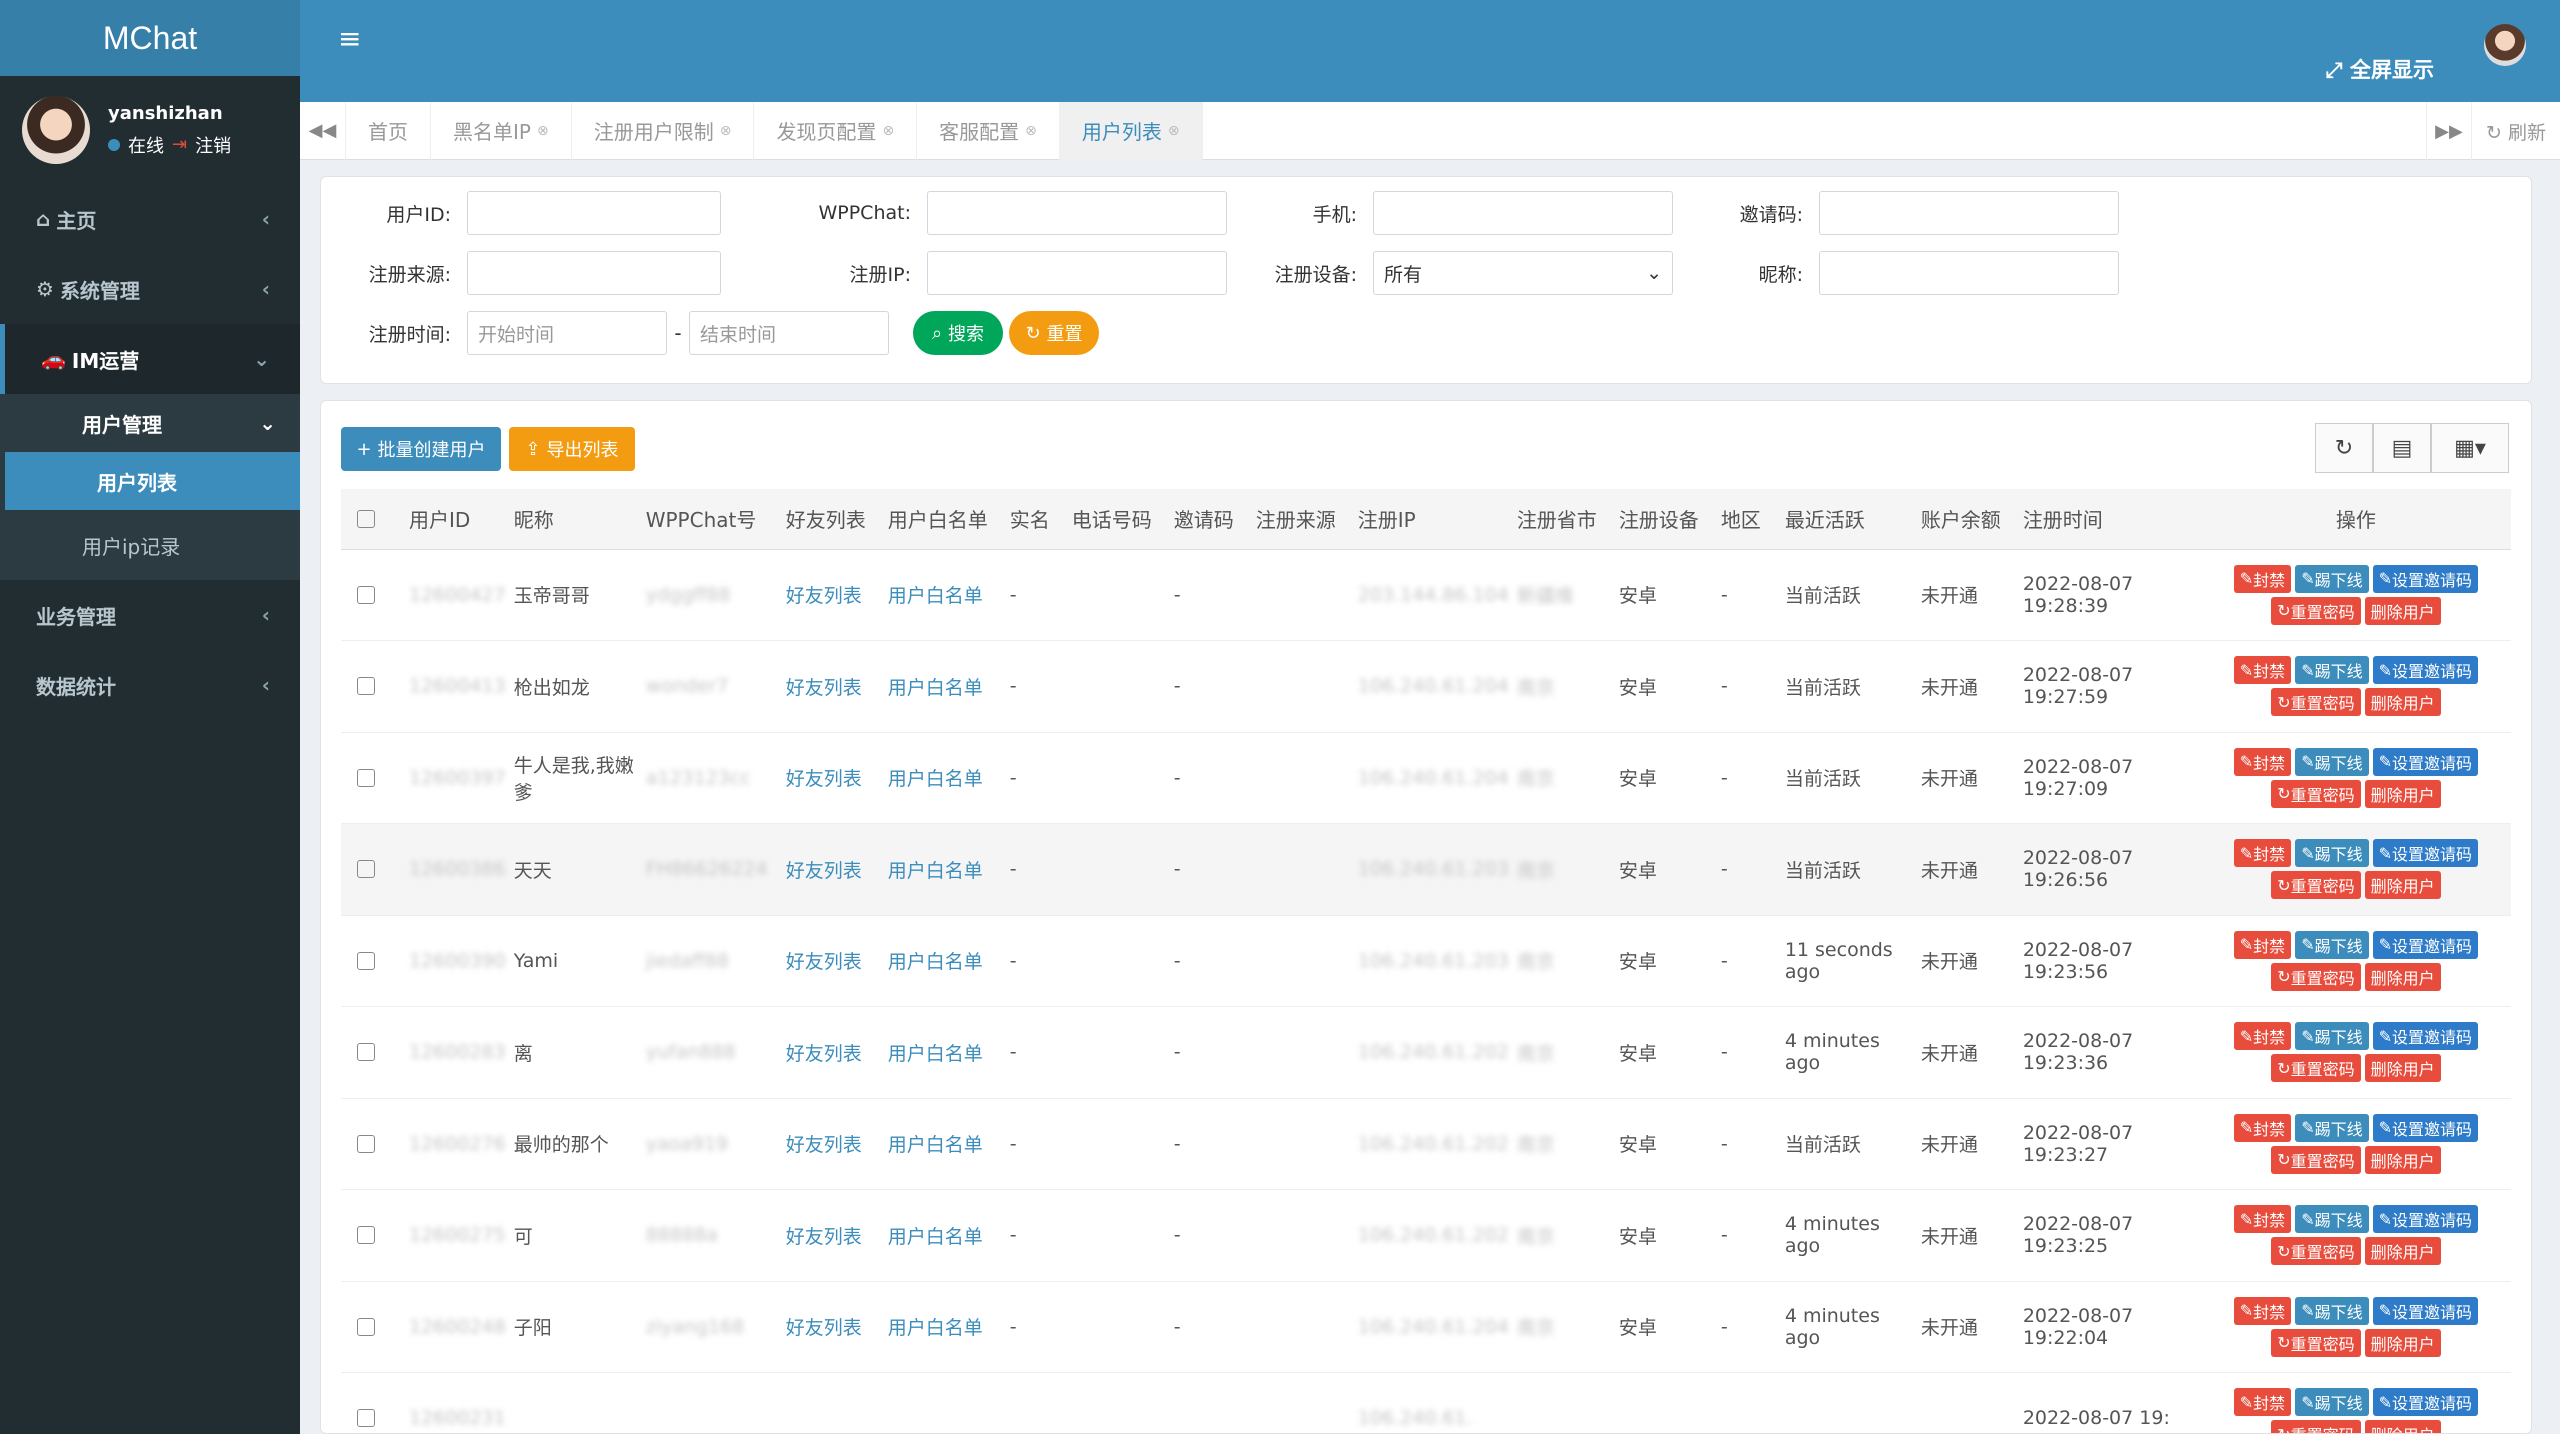 This screenshot has width=2560, height=1434. I want to click on sidebar-item-system: ⚙ 系统管理 ‹, so click(150, 289).